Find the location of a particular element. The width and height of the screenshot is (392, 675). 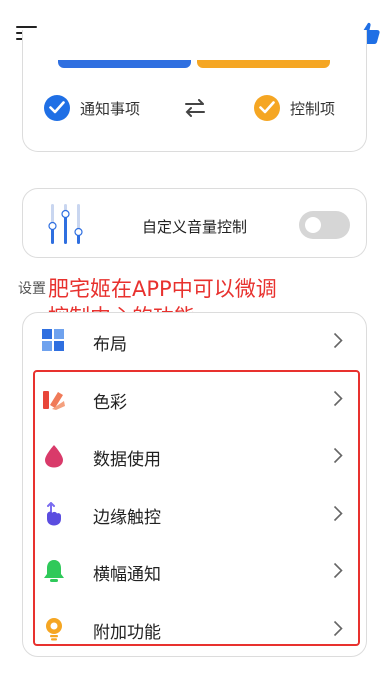

volume-toggle is located at coordinates (324, 225).